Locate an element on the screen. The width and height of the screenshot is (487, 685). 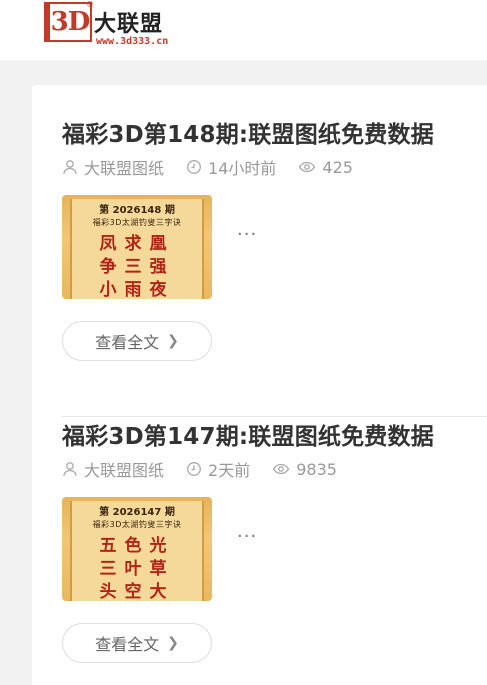
thumbnail-scroll: 第 2026148 期 福彩3D太湖钓叟三字诀 凤求凰 争三强 小雨夜 is located at coordinates (137, 249).